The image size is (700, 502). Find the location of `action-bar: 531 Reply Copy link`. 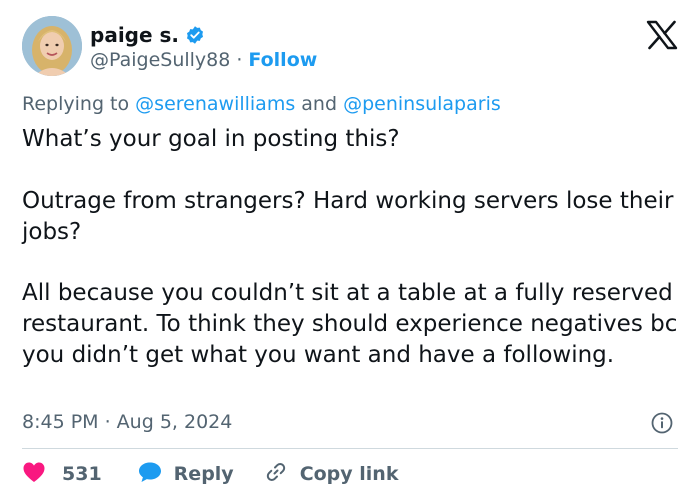

action-bar: 531 Reply Copy link is located at coordinates (210, 474).